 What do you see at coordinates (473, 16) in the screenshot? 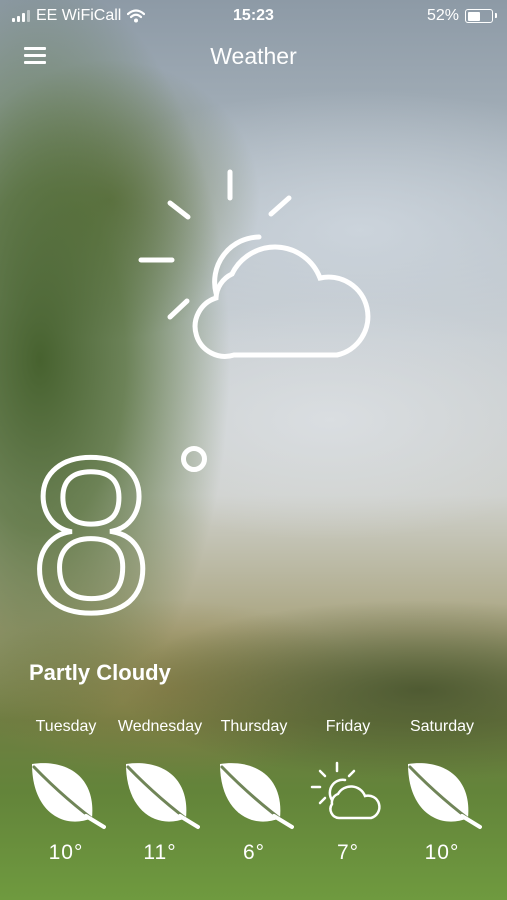
I see `battery-fill` at bounding box center [473, 16].